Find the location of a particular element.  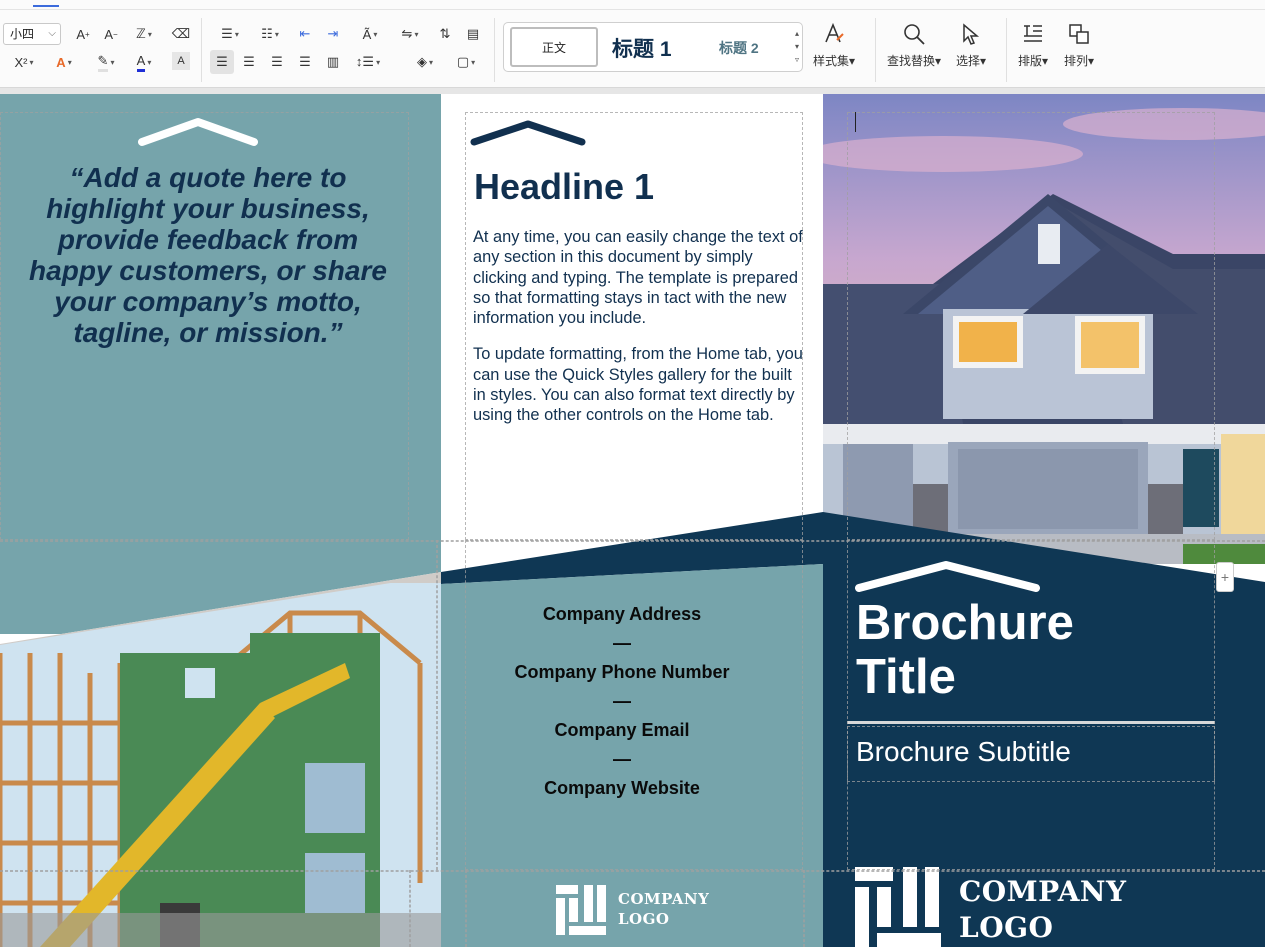

text-effect-button: A ▾ is located at coordinates (64, 62).